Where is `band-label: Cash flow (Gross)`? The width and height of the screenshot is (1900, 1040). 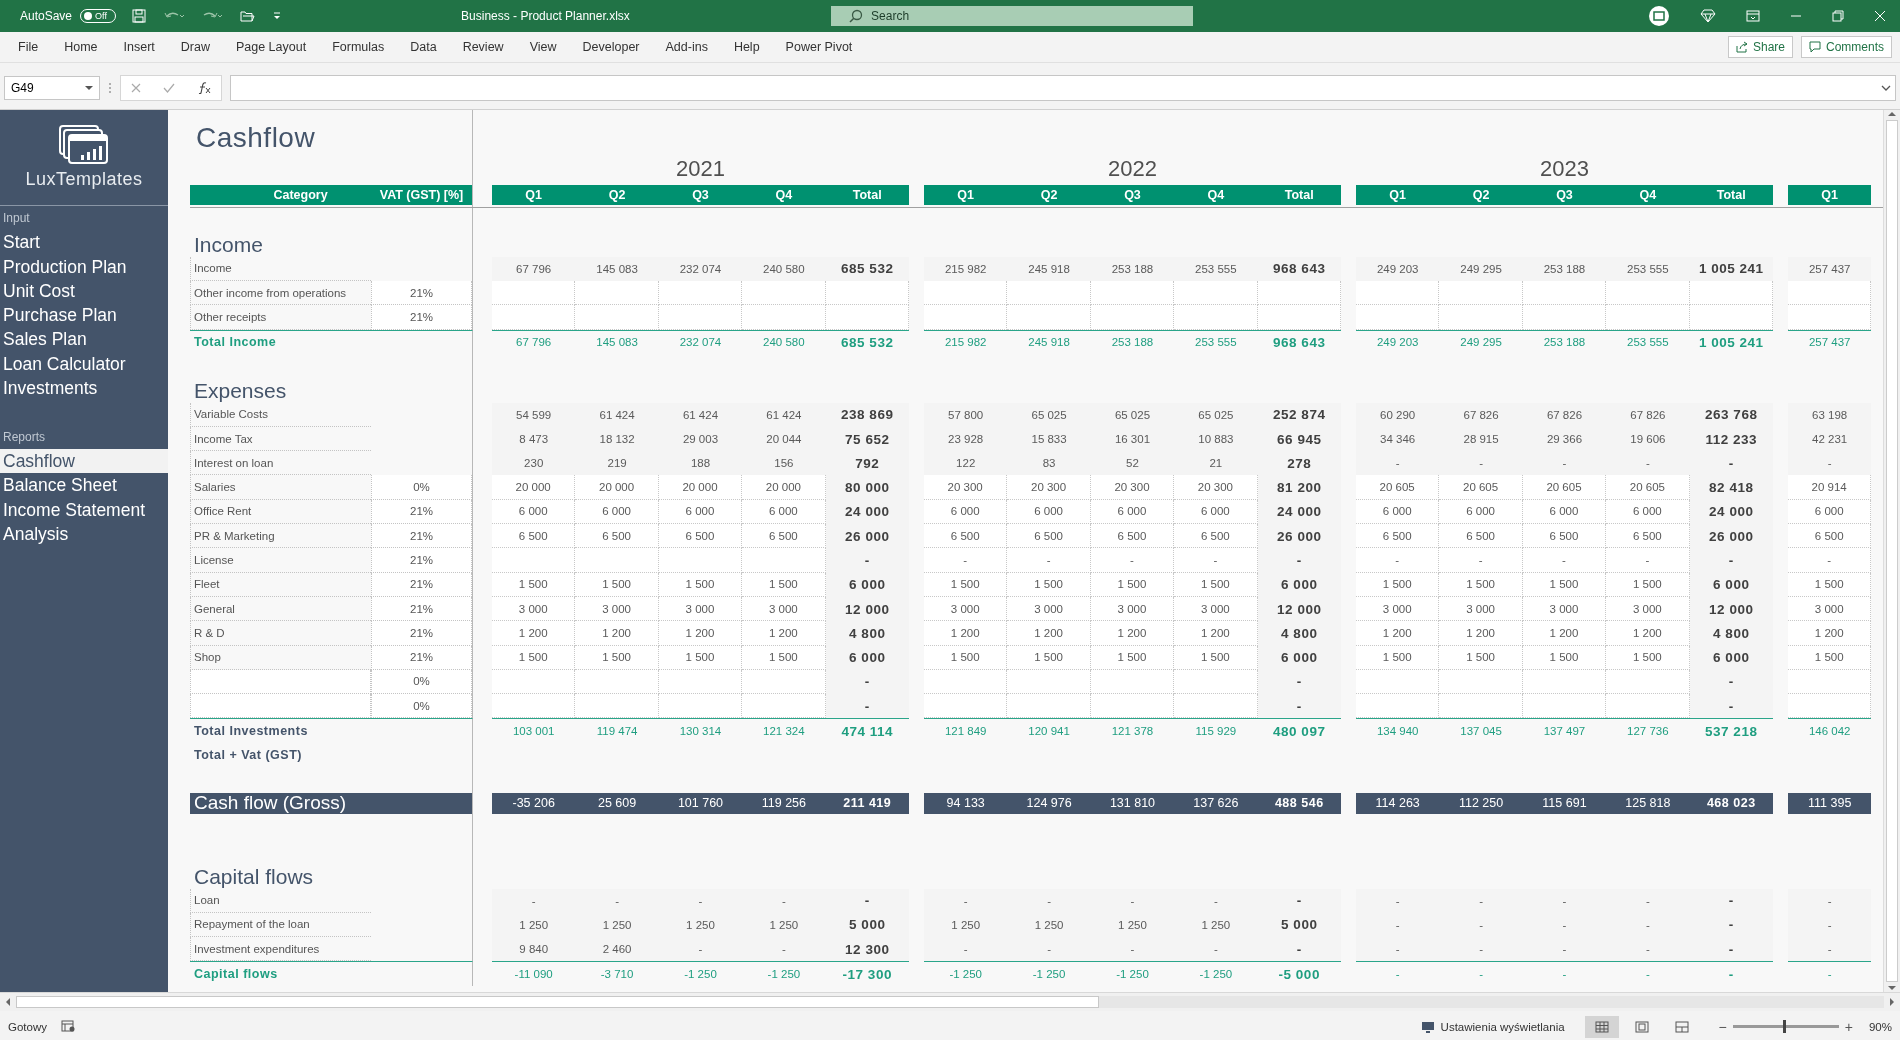
band-label: Cash flow (Gross) is located at coordinates (331, 803).